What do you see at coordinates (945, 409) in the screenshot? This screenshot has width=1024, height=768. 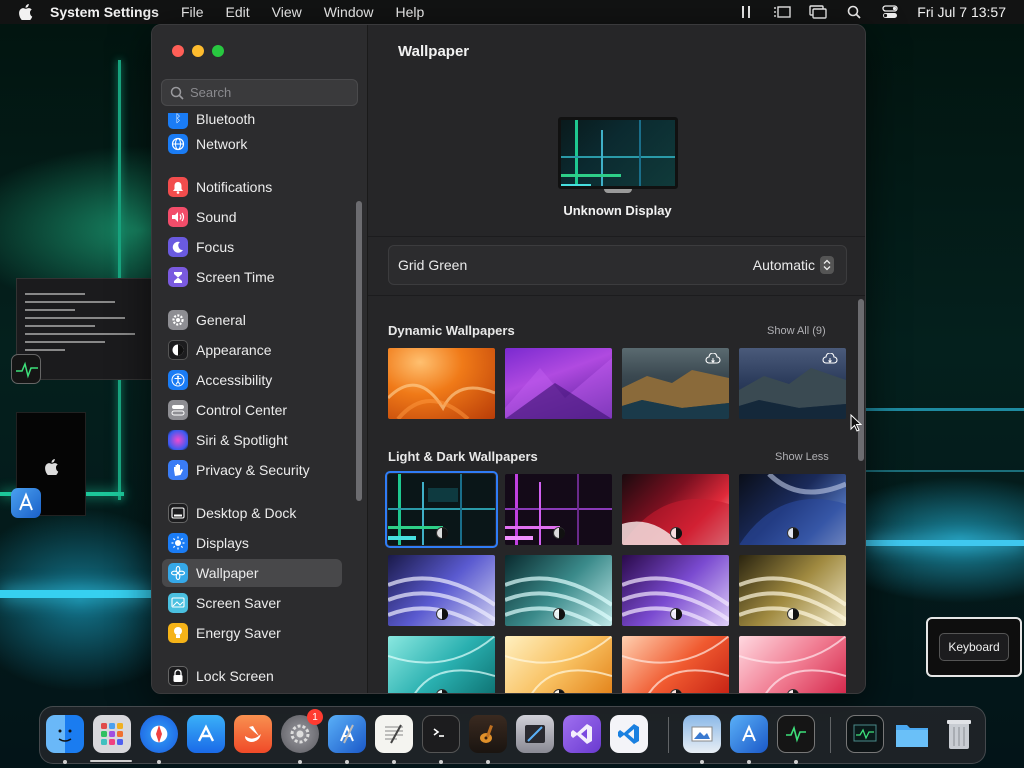 I see `desktop-stripe` at bounding box center [945, 409].